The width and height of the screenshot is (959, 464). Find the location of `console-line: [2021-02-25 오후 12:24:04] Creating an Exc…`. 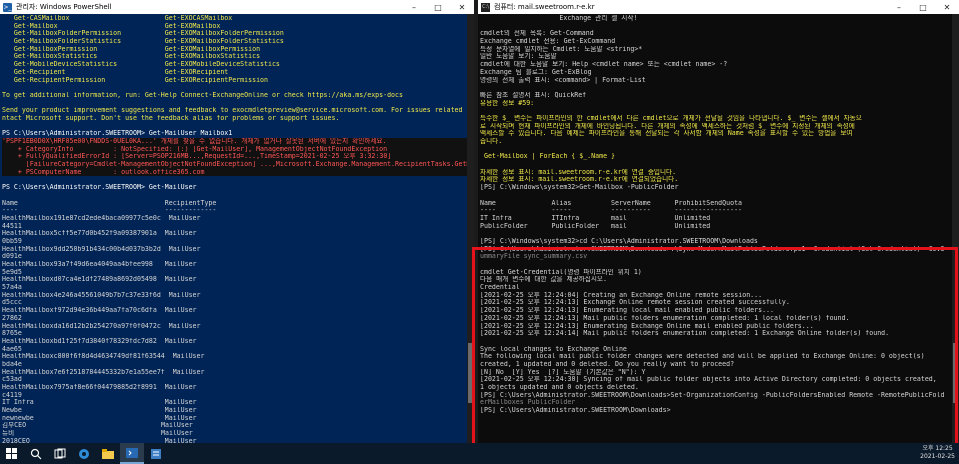

console-line: [2021-02-25 오후 12:24:04] Creating an Exc… is located at coordinates (621, 295).